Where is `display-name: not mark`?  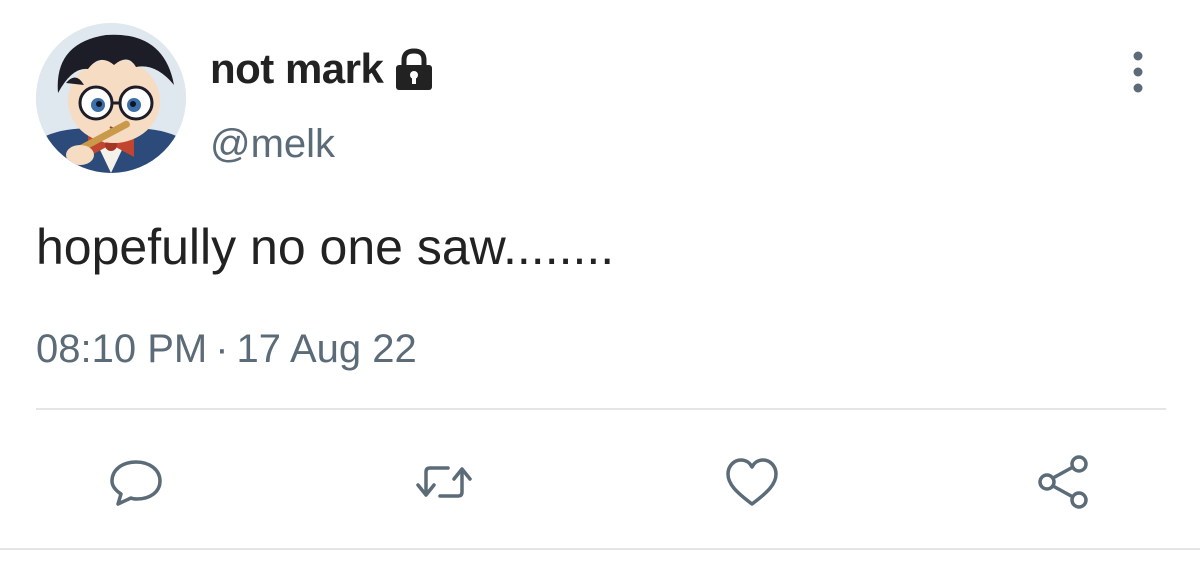 display-name: not mark is located at coordinates (297, 69).